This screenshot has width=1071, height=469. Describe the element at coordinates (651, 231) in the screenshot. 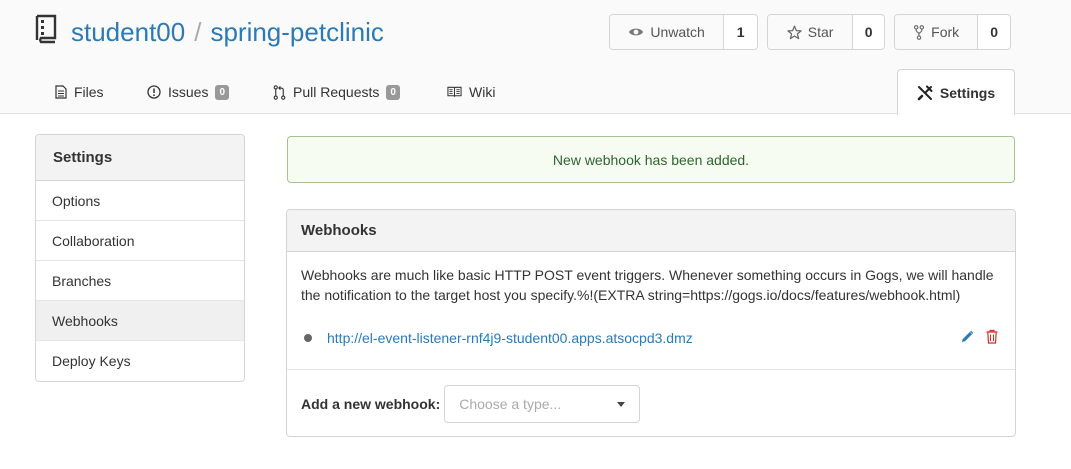

I see `webhooks-panel-title: Webhooks` at that location.